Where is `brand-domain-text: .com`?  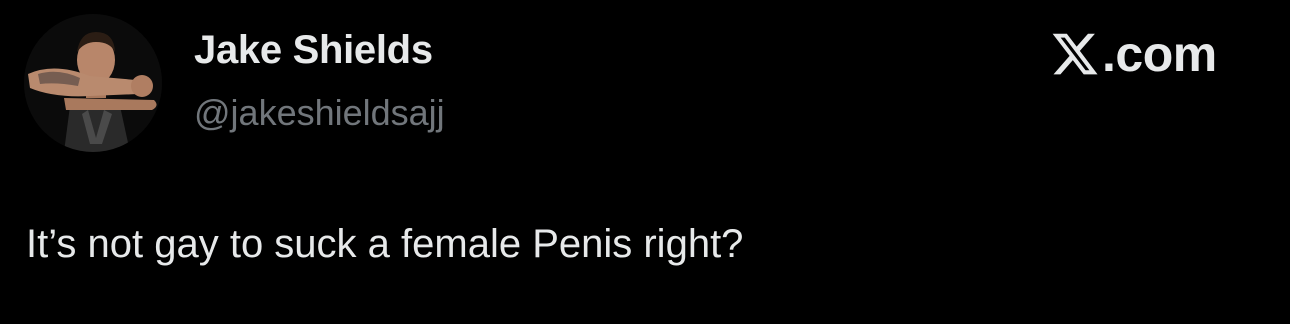
brand-domain-text: .com is located at coordinates (1159, 54).